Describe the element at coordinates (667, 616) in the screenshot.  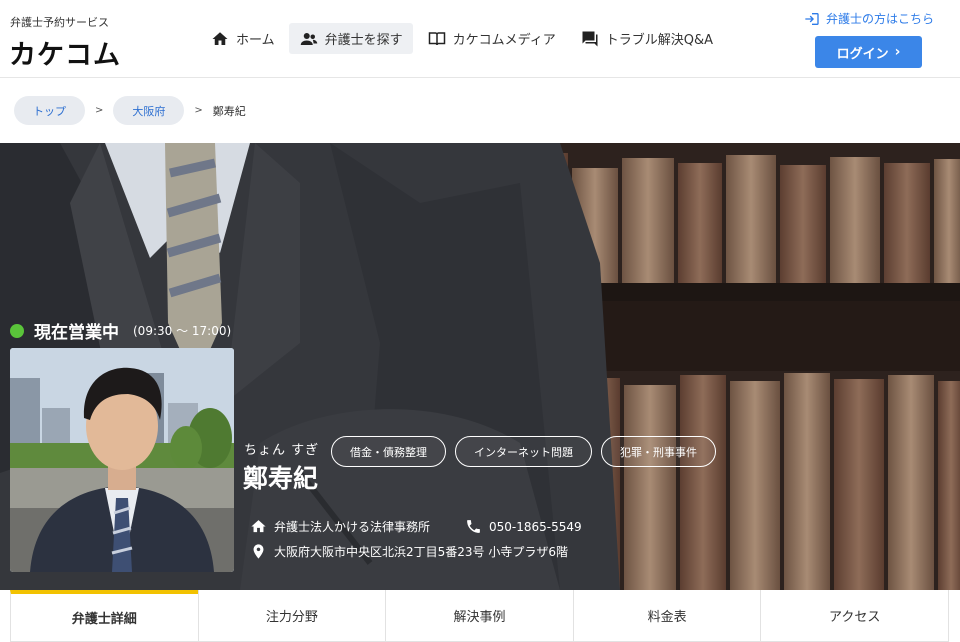
I see `tab-fees: 料金表` at that location.